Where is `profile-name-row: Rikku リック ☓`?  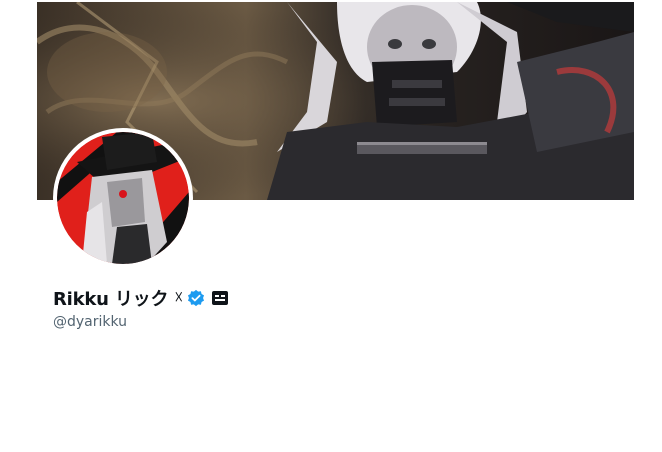
profile-name-row: Rikku リック ☓ is located at coordinates (141, 298).